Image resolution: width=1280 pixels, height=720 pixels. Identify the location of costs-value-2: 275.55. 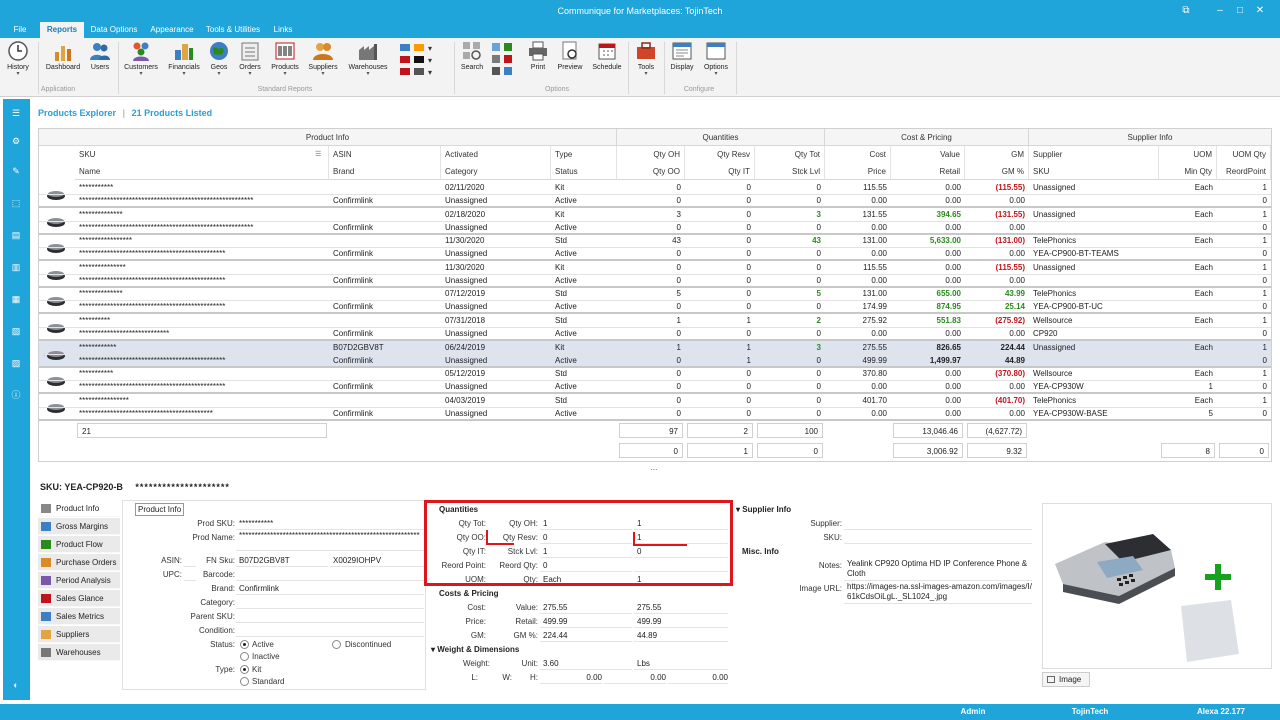
(681, 607).